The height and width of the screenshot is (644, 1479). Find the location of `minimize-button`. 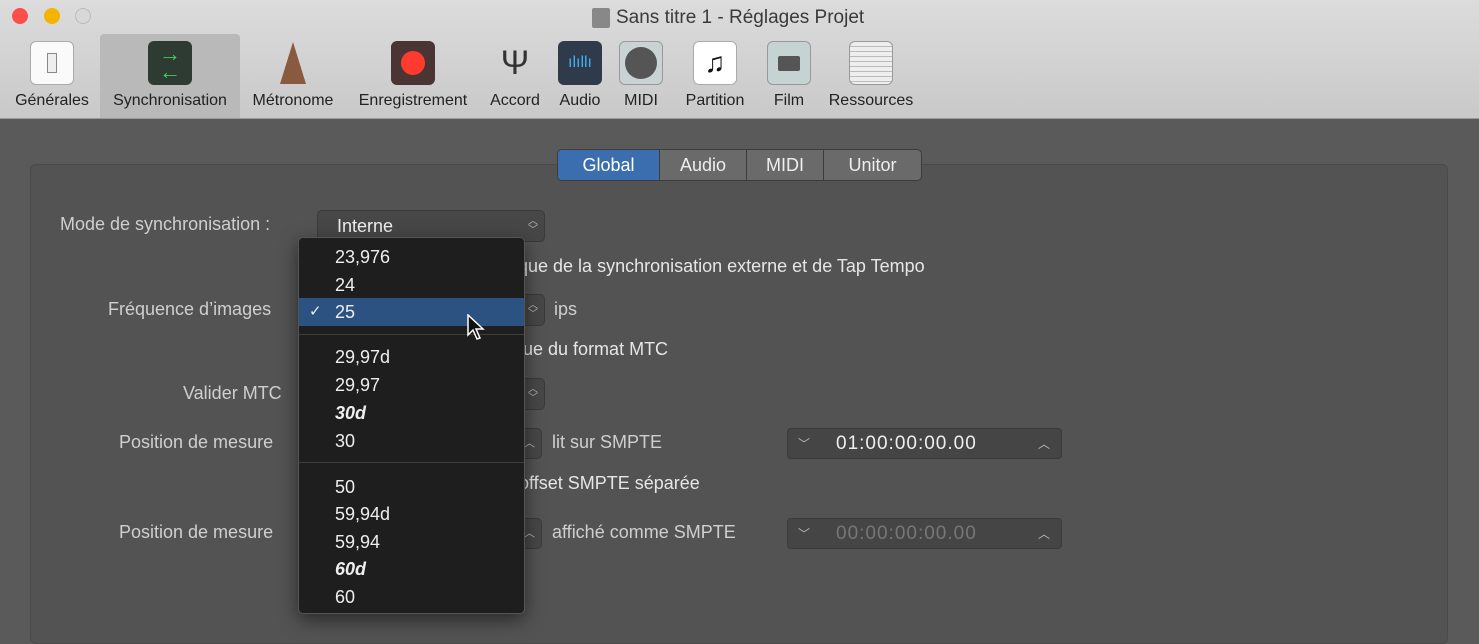

minimize-button is located at coordinates (52, 16).